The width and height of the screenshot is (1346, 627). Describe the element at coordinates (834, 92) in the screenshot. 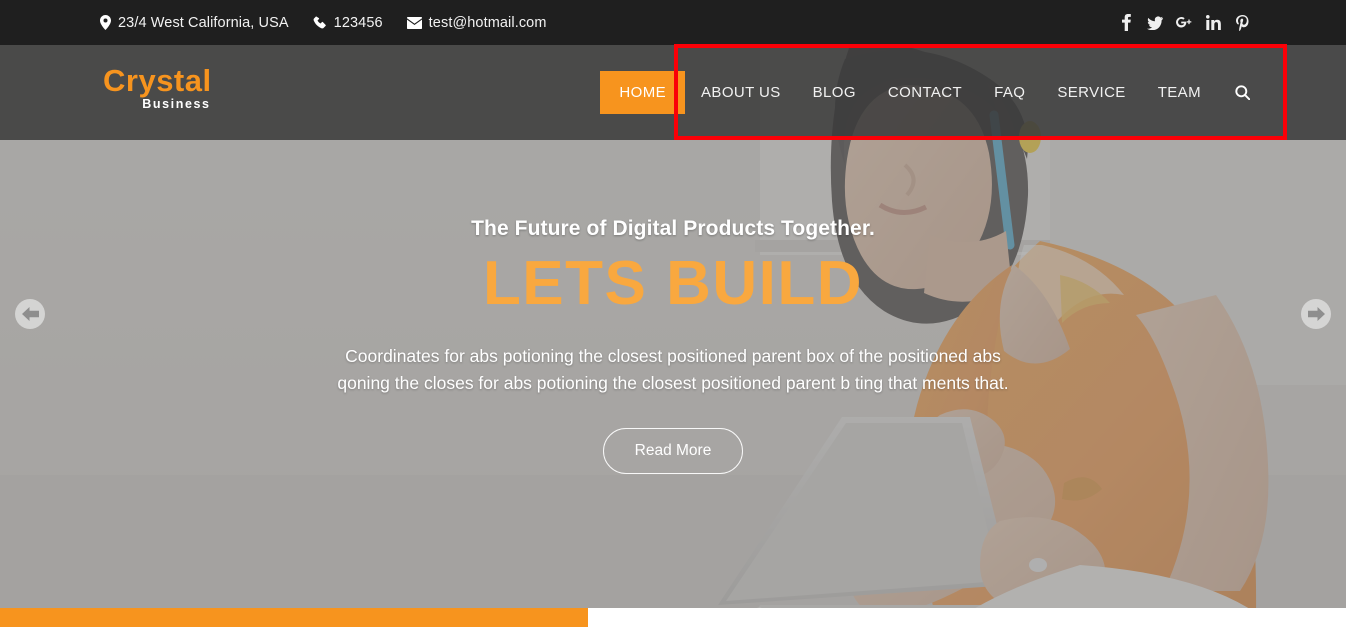

I see `nav-item-blog: BLOG` at that location.